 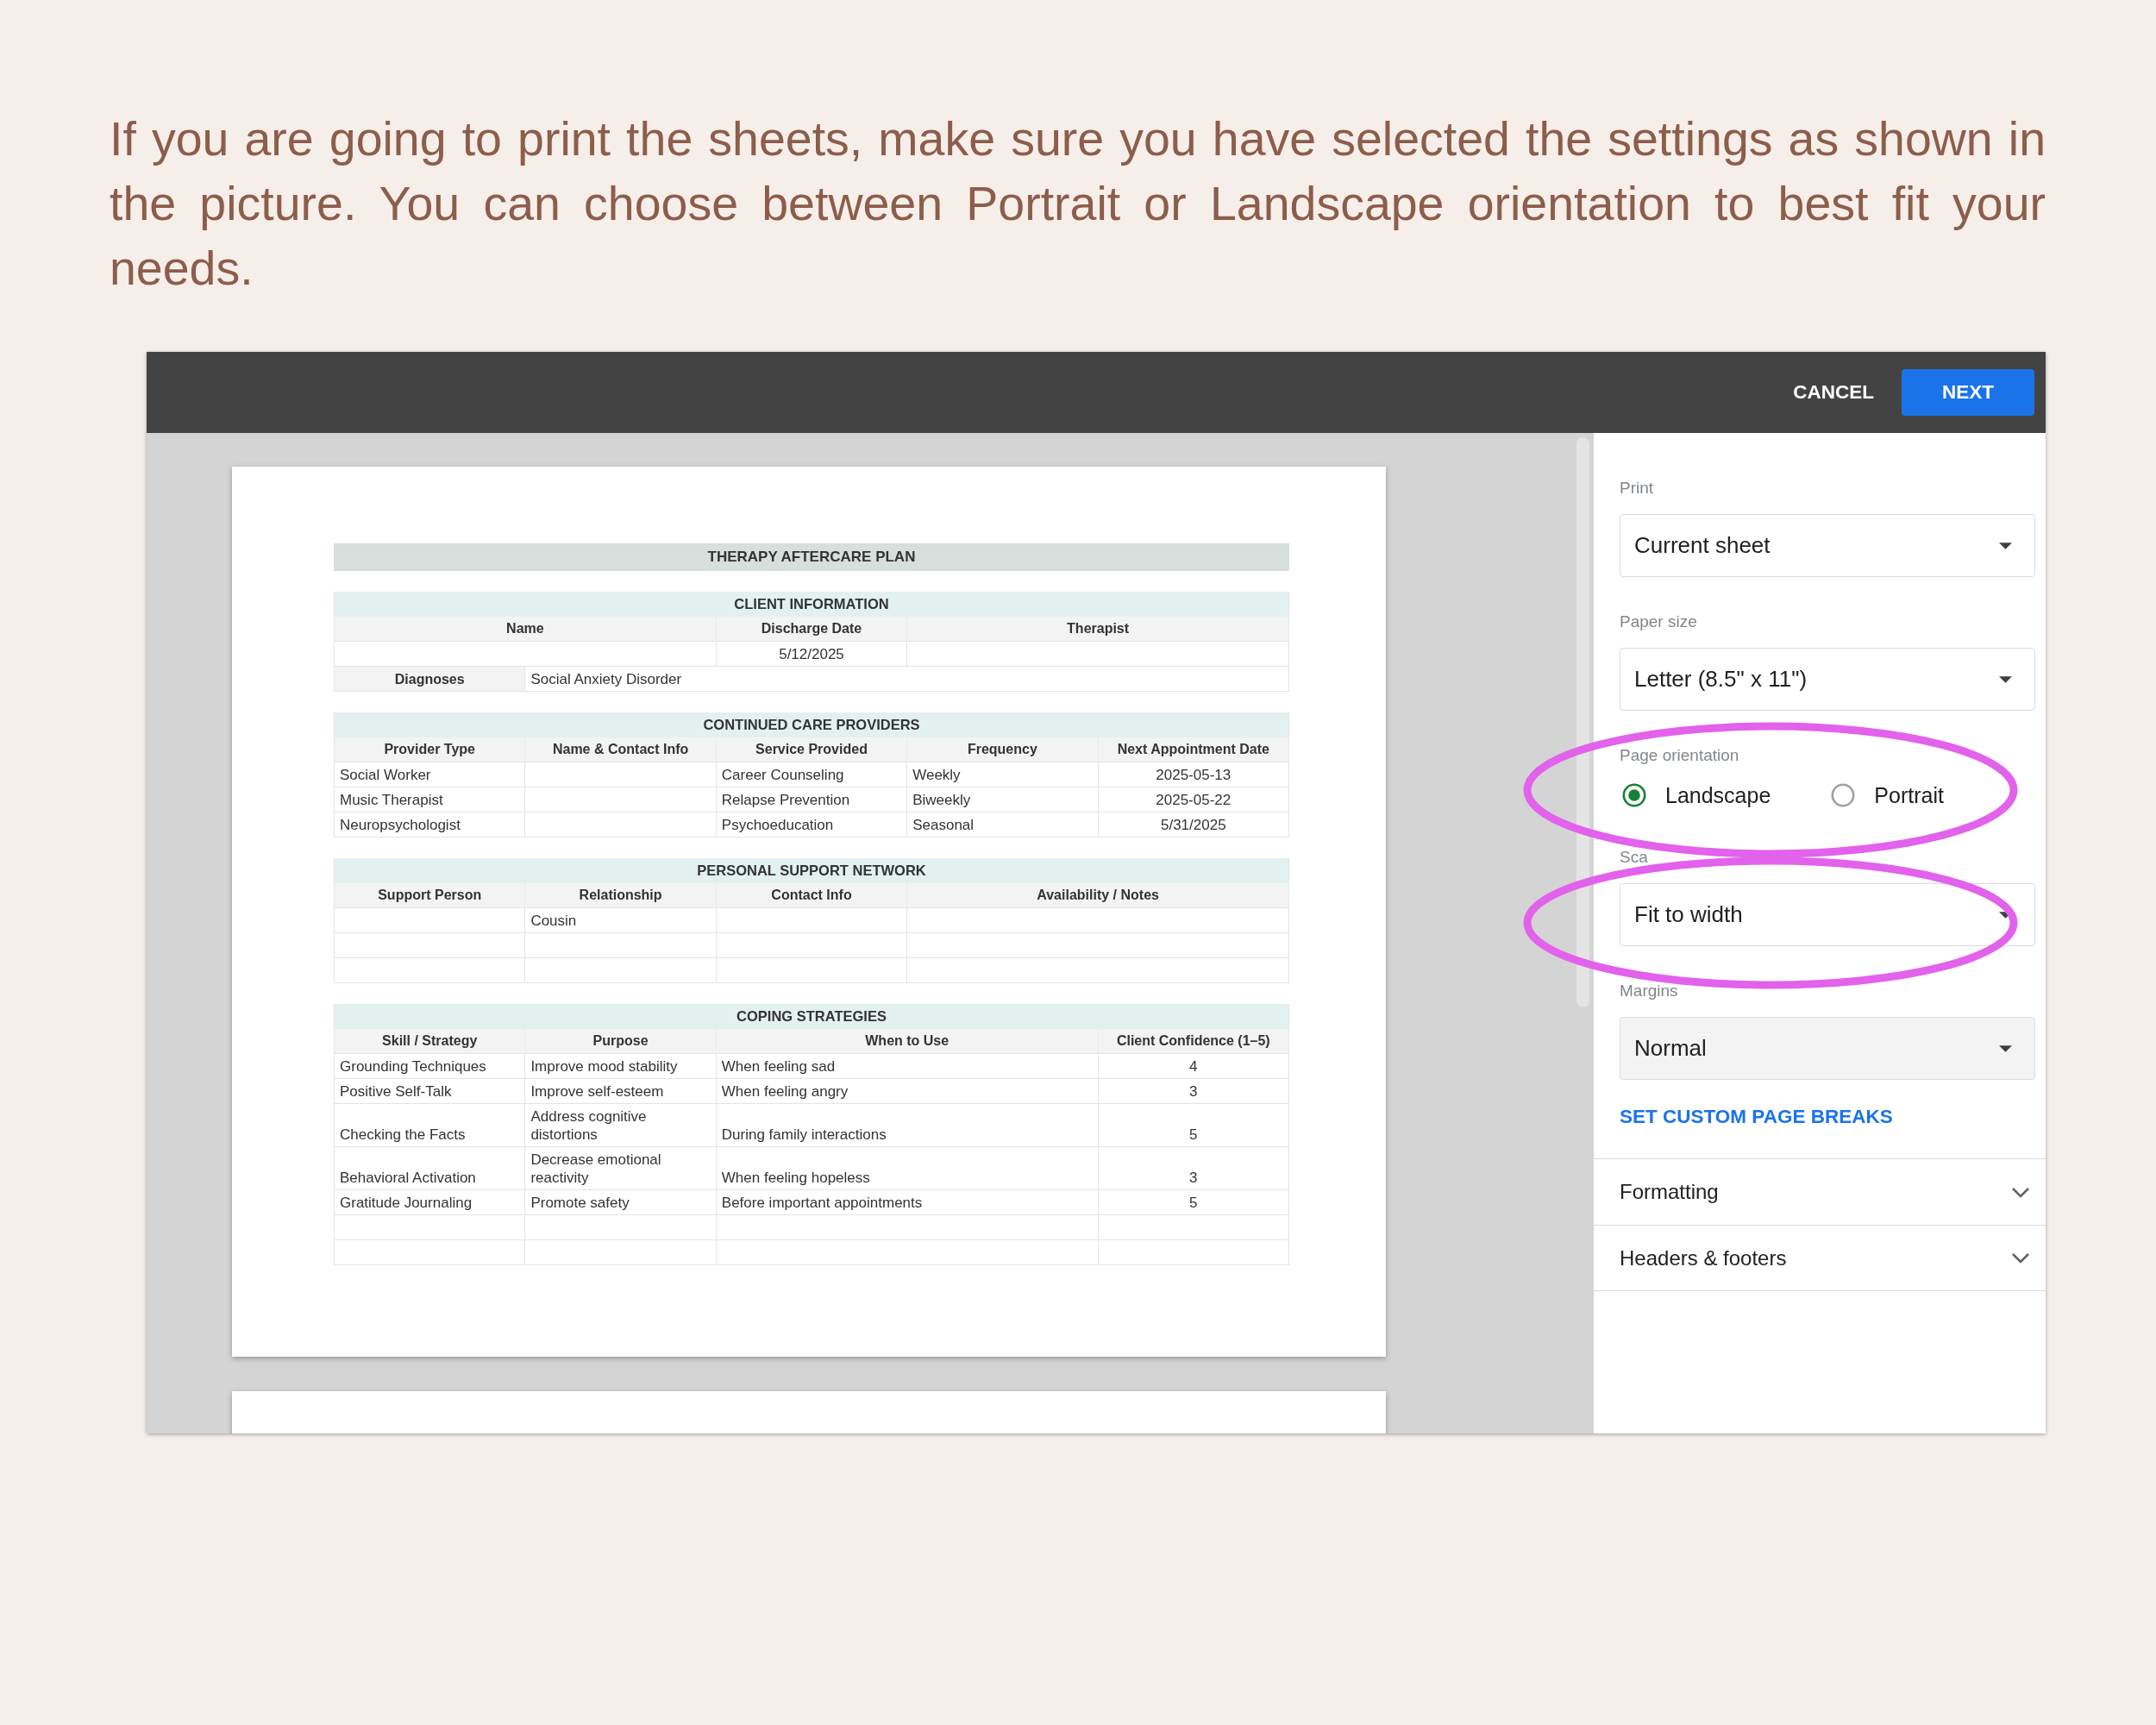 I want to click on table-cell: Gratitude Journaling, so click(x=430, y=1203).